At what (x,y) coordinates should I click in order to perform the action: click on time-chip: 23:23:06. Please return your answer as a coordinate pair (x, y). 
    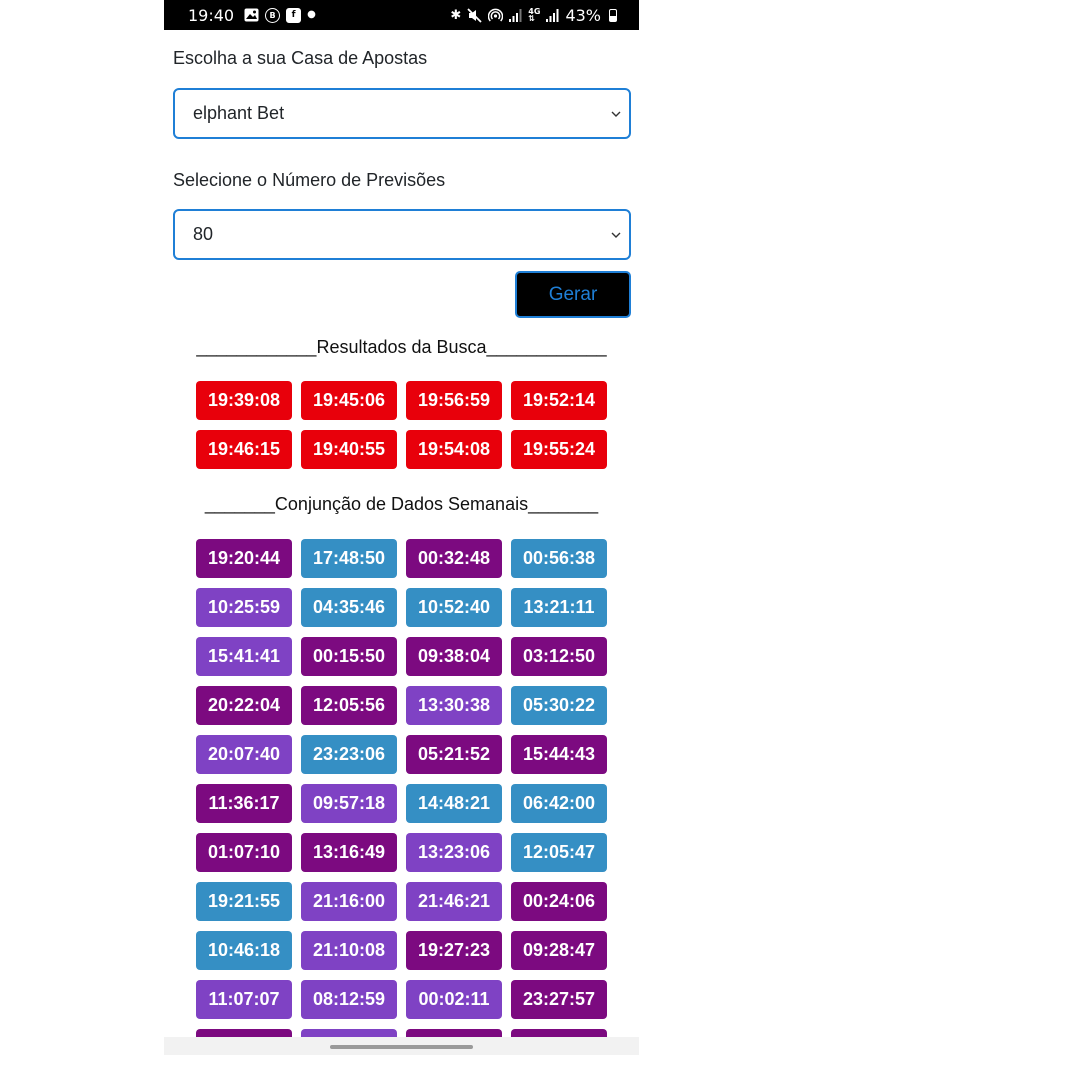
    Looking at the image, I should click on (349, 754).